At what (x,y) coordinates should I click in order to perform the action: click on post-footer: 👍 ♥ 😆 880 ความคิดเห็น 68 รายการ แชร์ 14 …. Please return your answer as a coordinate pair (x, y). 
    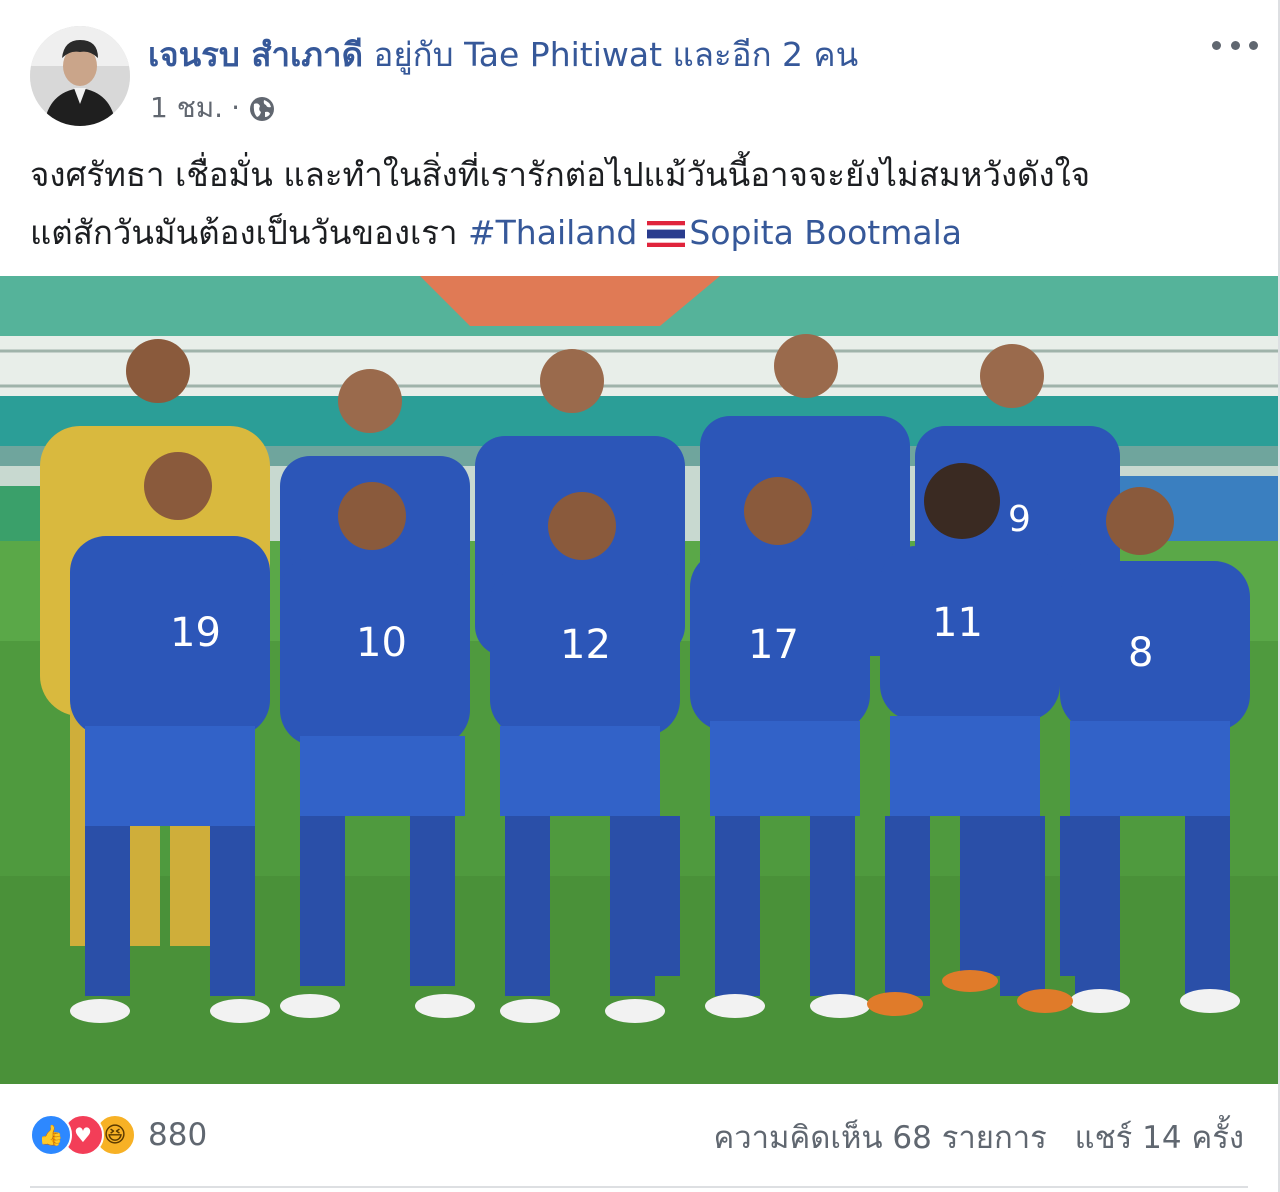
    Looking at the image, I should click on (639, 1138).